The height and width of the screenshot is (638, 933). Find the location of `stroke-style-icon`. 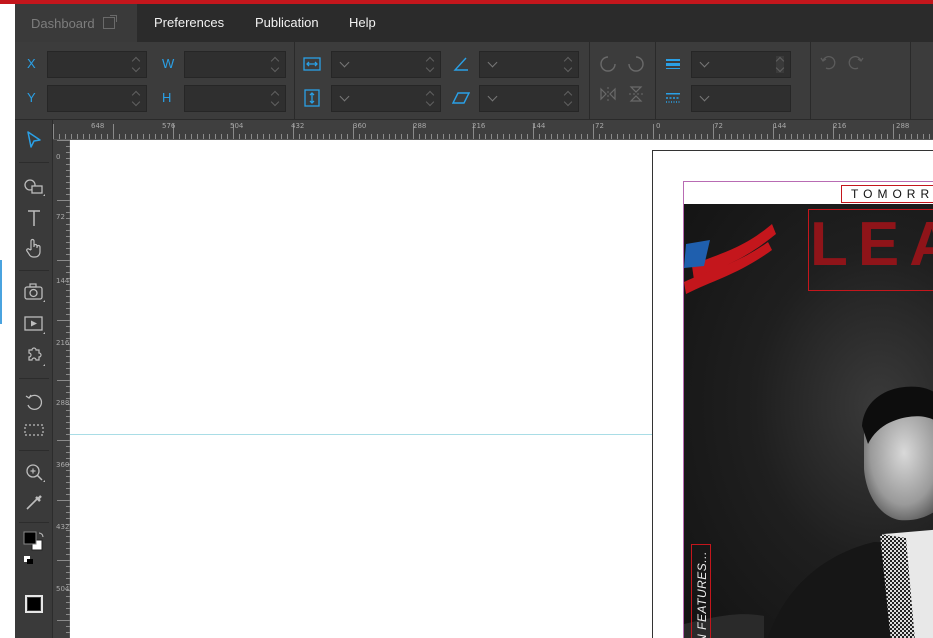

stroke-style-icon is located at coordinates (673, 98).